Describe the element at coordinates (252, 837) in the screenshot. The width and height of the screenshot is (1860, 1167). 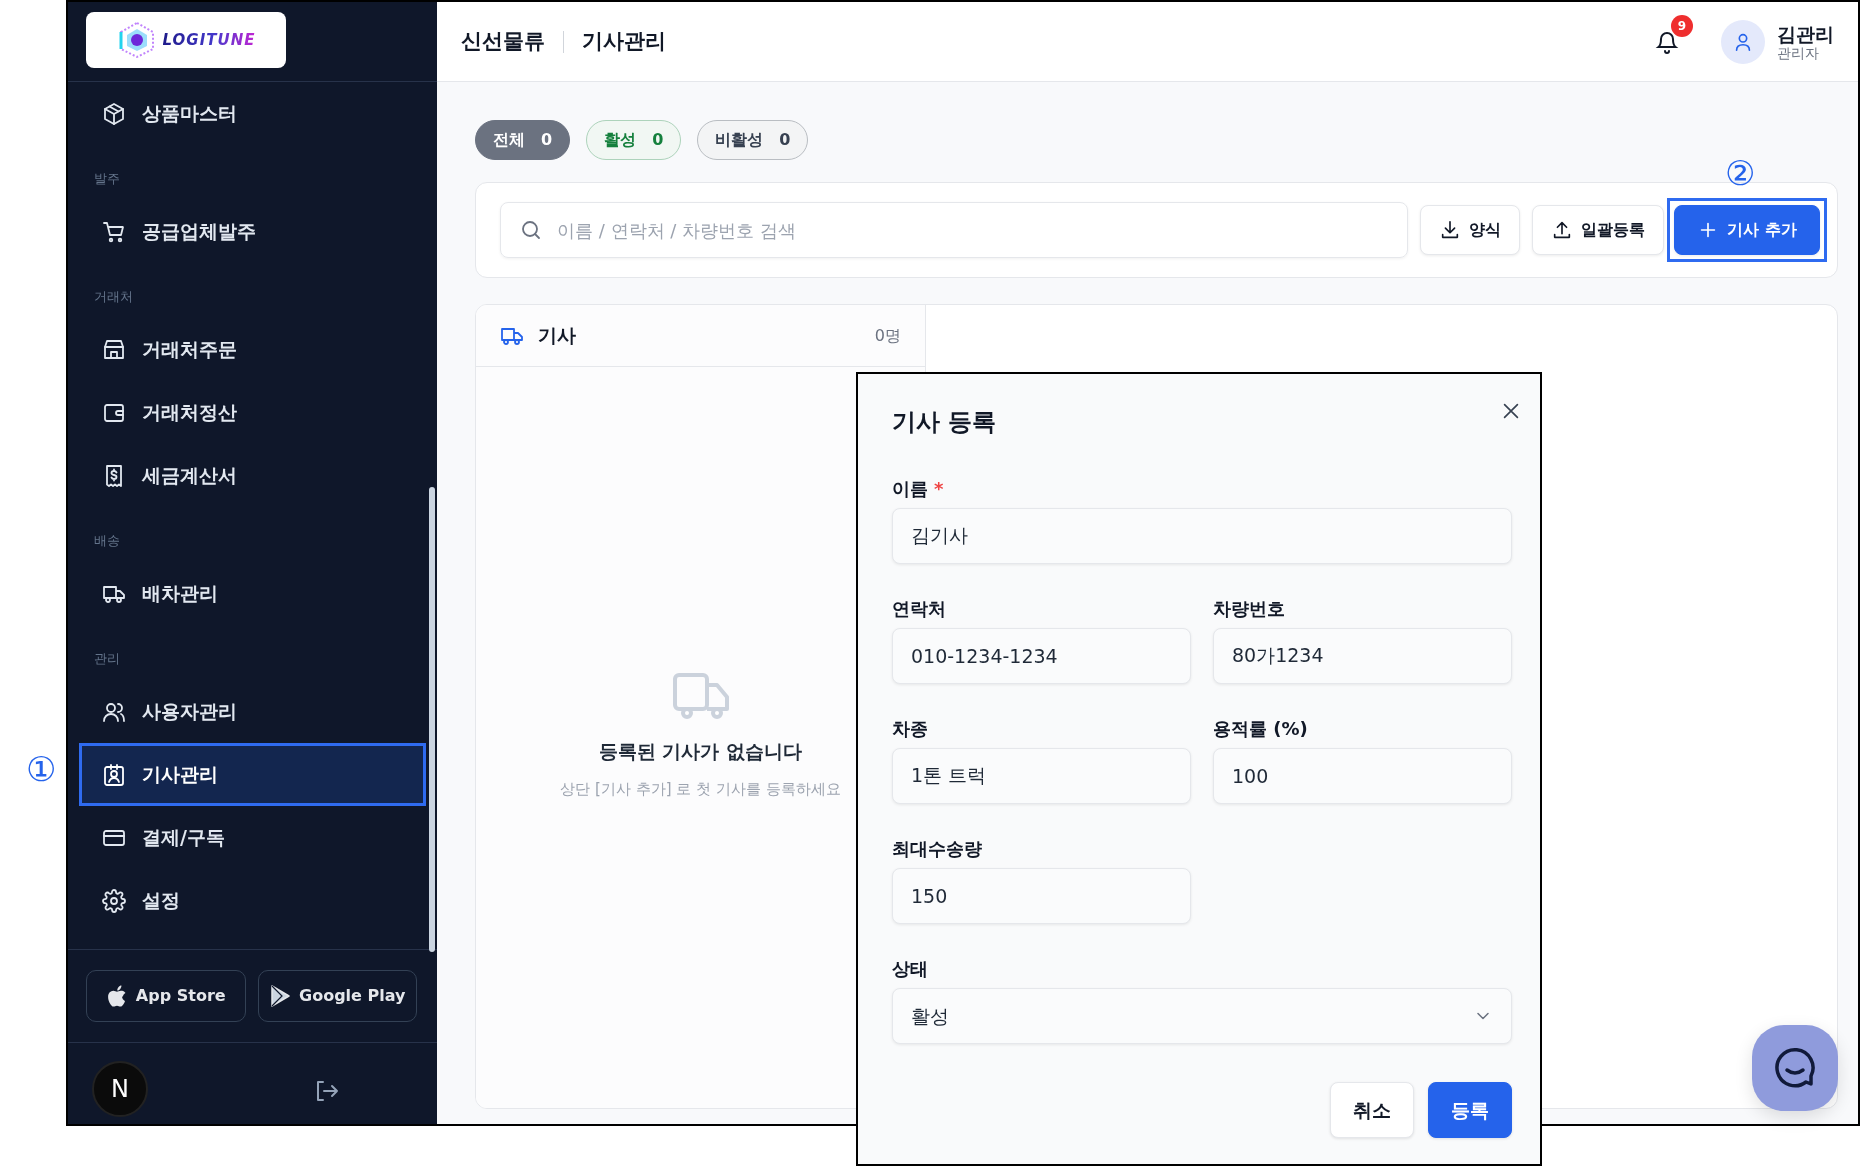
I see `sidebar-item: 결제/구독` at that location.